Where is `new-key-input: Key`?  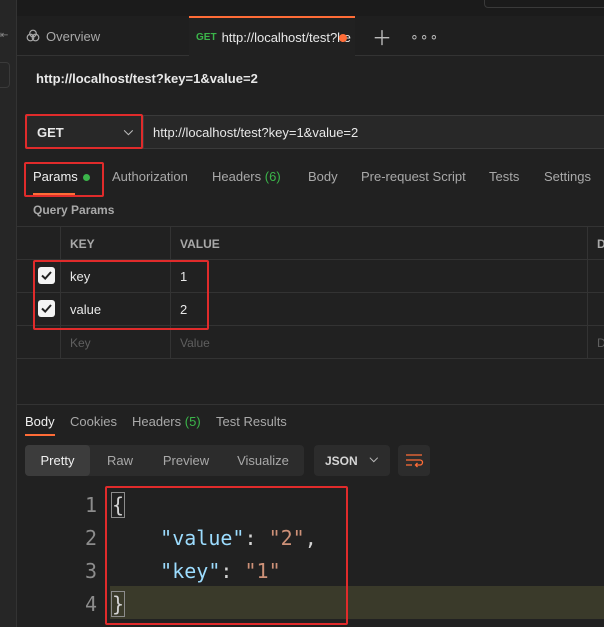 new-key-input: Key is located at coordinates (116, 342).